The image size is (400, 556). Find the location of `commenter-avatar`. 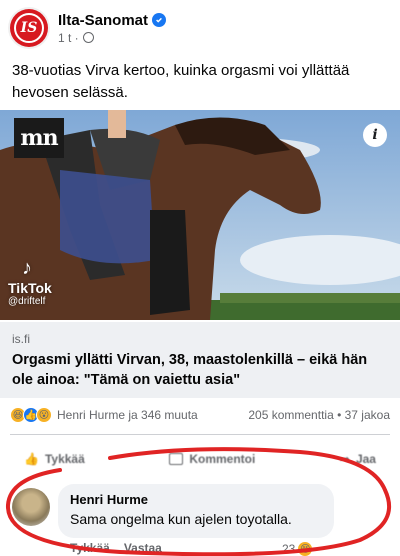

commenter-avatar is located at coordinates (31, 507).